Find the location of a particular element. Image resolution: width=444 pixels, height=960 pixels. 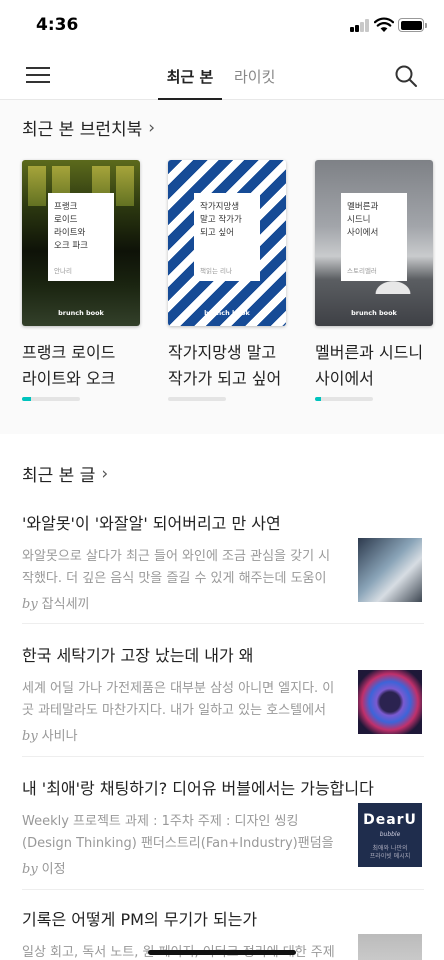

recent-articles-header: 최근 본 글 › is located at coordinates (65, 474).